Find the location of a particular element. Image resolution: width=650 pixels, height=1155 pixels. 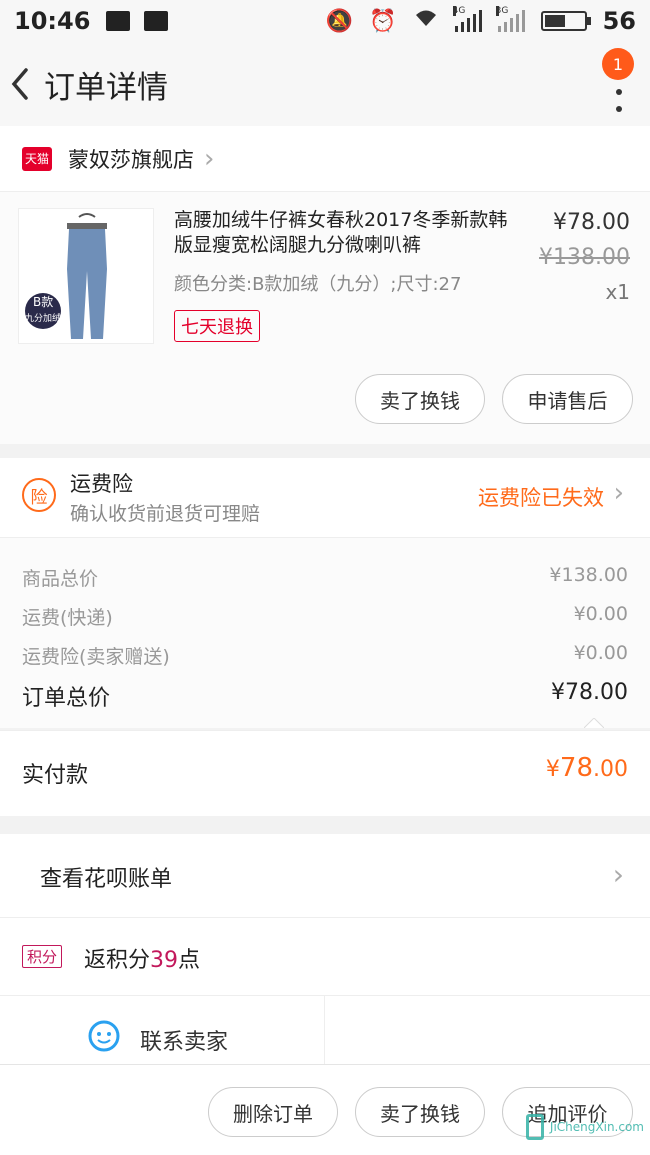

shop-row: 天猫 蒙奴莎旗舰店 › is located at coordinates (325, 159).